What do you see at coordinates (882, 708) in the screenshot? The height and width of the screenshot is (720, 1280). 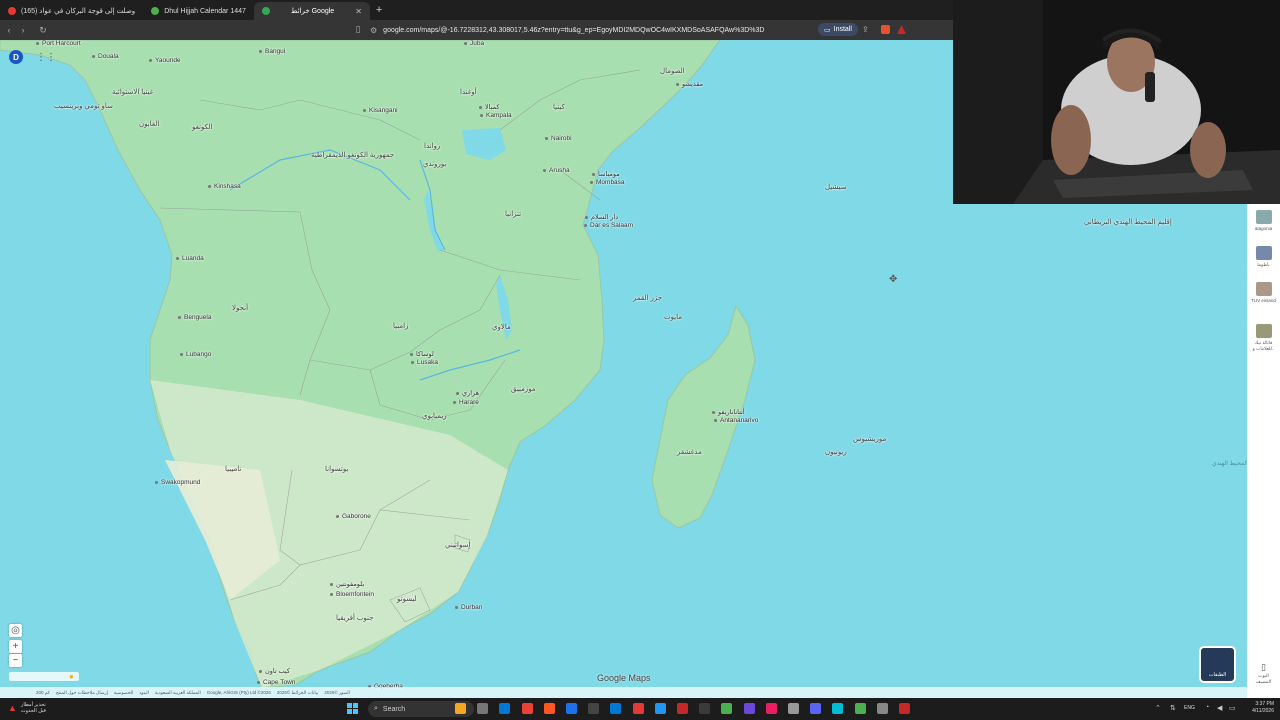 I see `tool-icon` at bounding box center [882, 708].